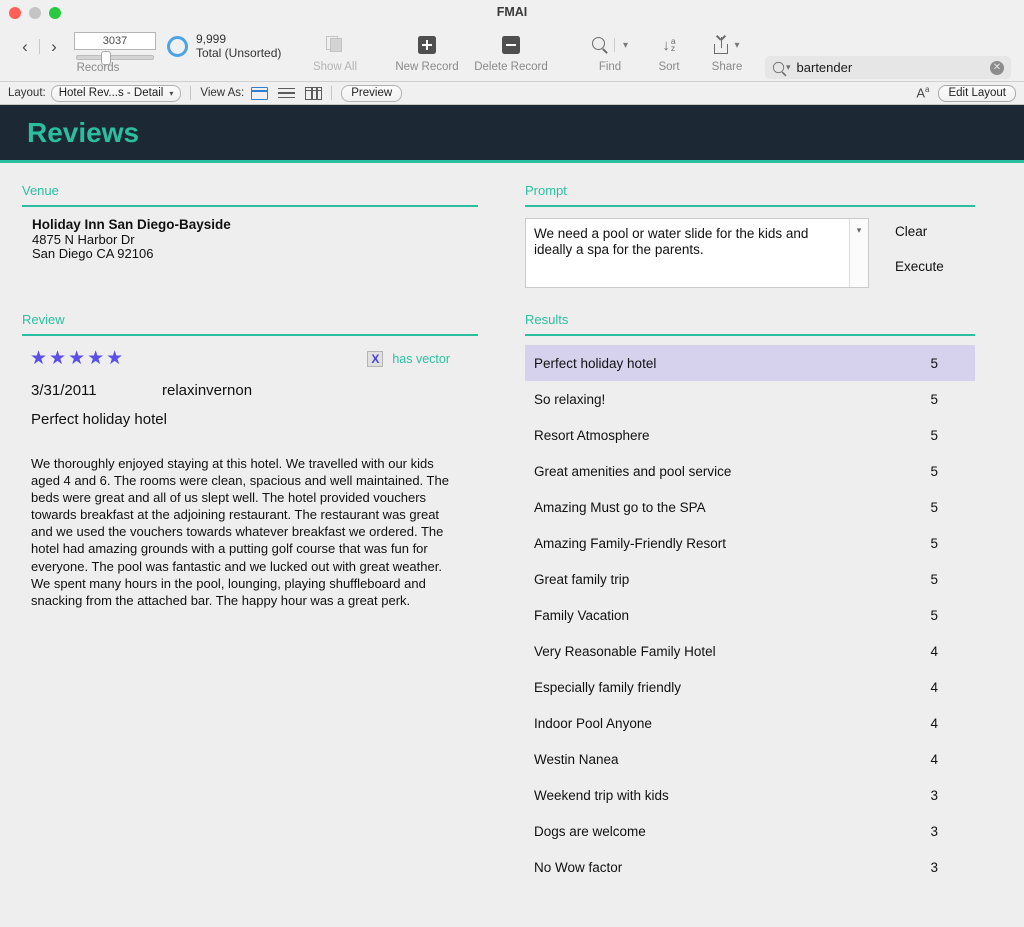 The image size is (1024, 927). What do you see at coordinates (630, 543) in the screenshot?
I see `result-name: Amazing Family-Friendly Resort` at bounding box center [630, 543].